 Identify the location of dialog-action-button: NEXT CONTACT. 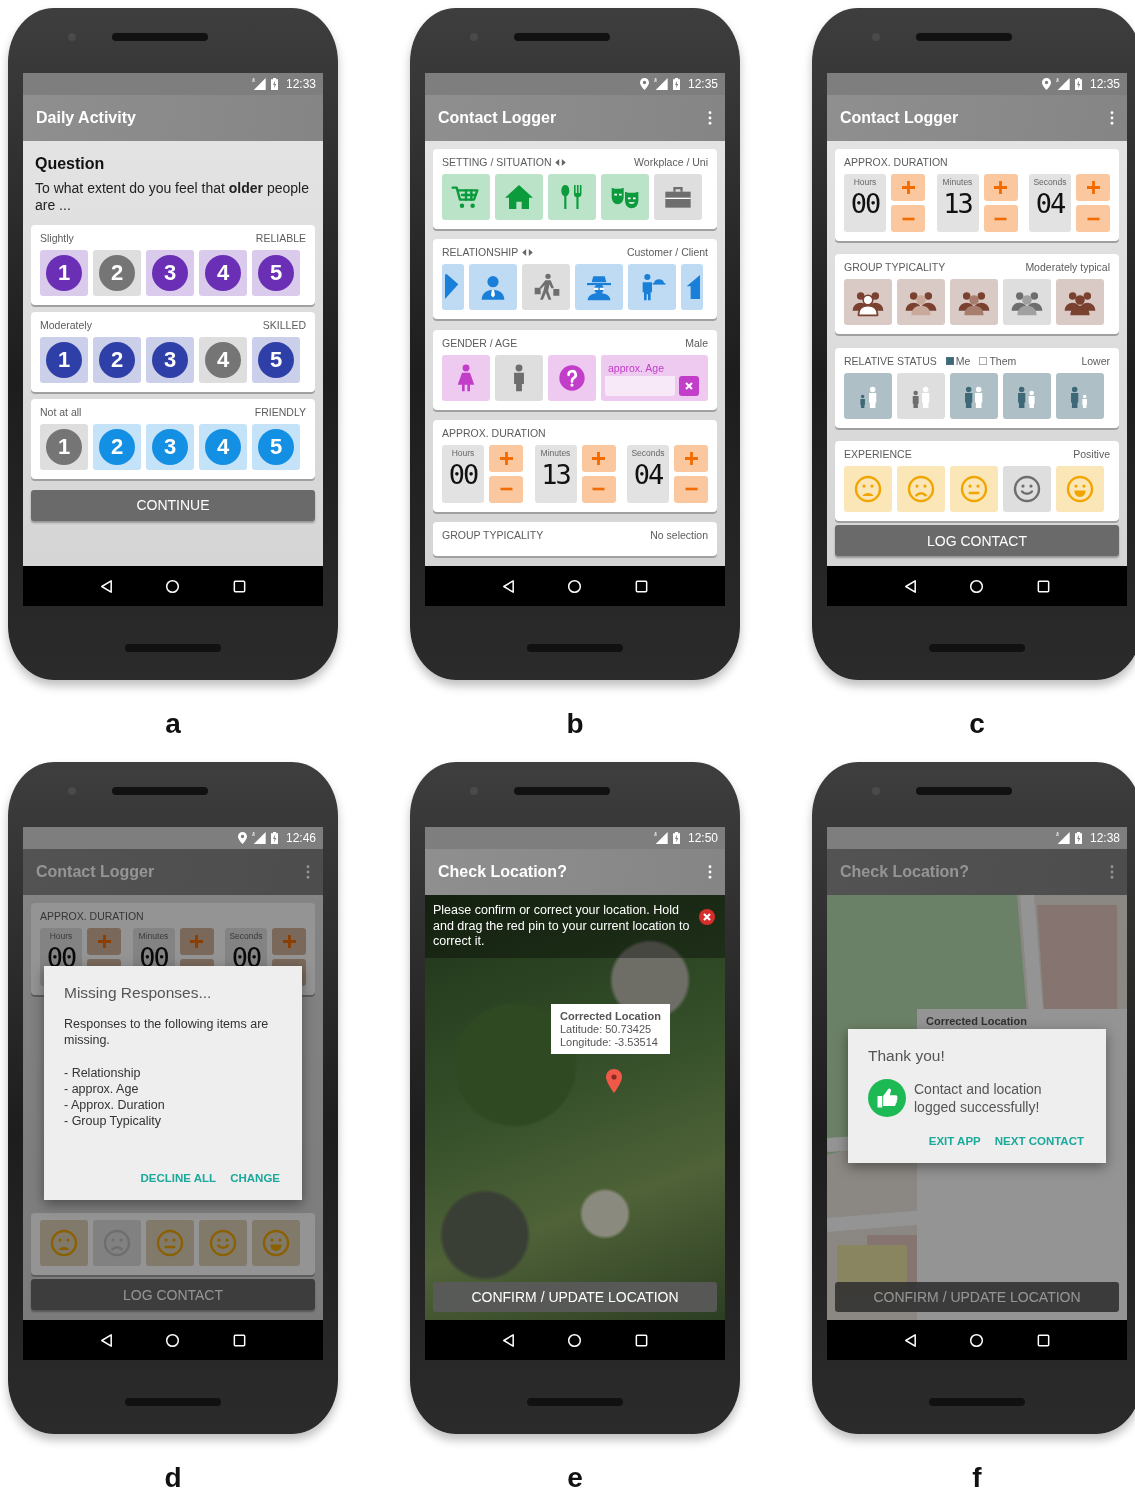
(1039, 1141).